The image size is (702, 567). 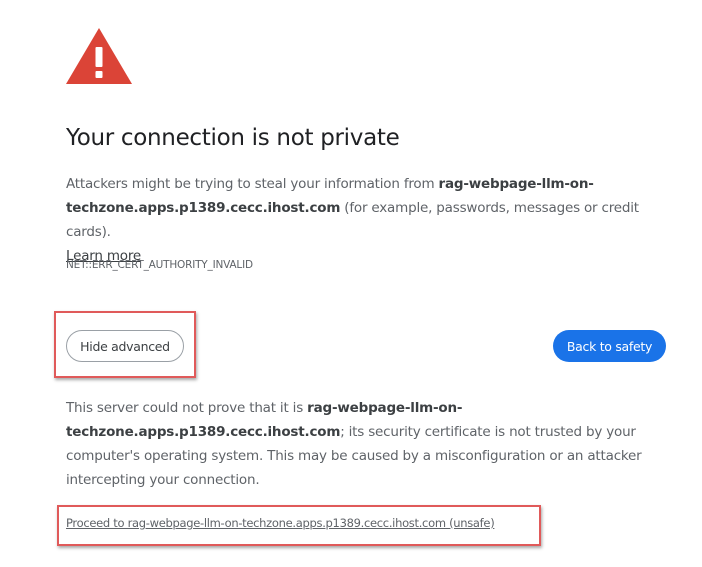 I want to click on details-text-prefix: This server could not prove that it is, so click(x=187, y=408).